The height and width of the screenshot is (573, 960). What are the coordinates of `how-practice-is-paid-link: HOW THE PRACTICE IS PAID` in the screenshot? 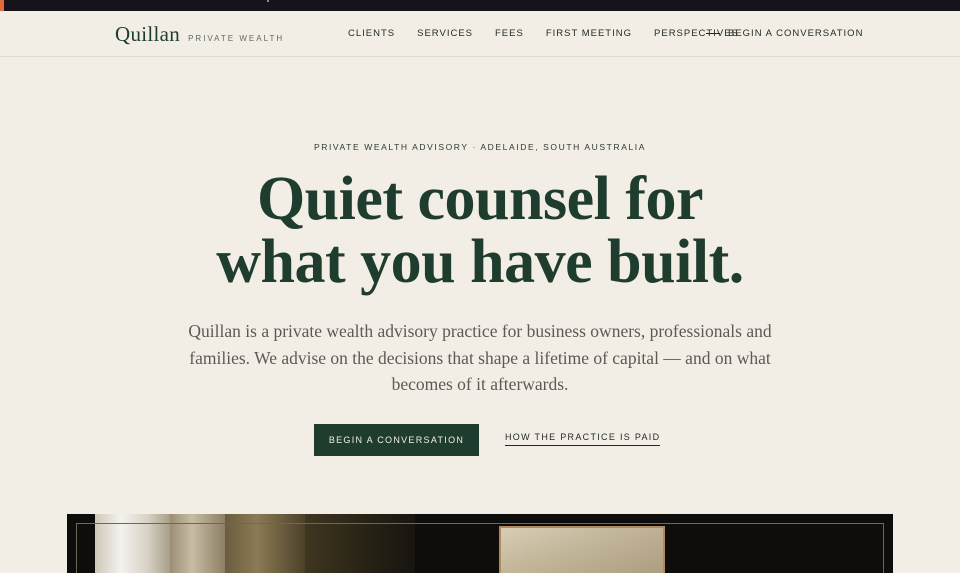 It's located at (583, 439).